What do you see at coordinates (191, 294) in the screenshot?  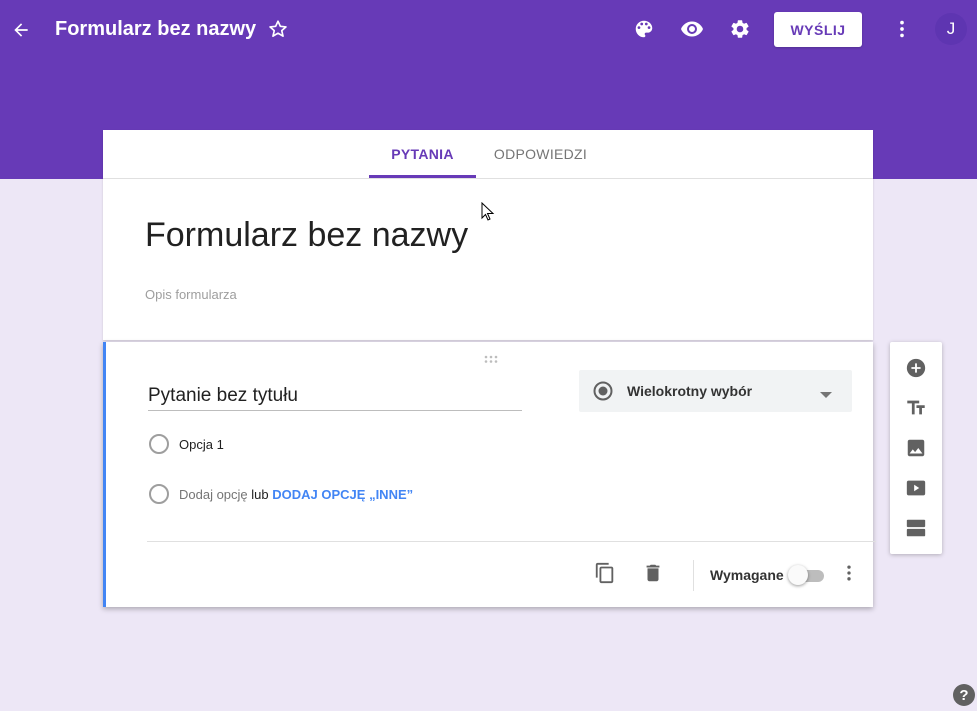 I see `form-description-field: Opis formularza` at bounding box center [191, 294].